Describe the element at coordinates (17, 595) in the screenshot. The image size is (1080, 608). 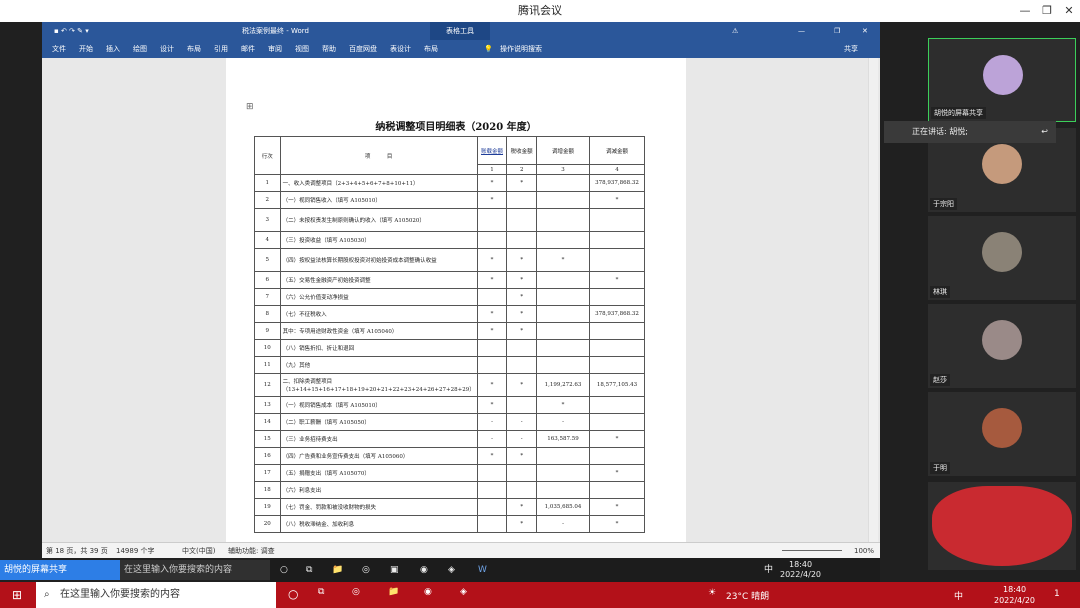
I see `windows-start-icon: ⊞` at that location.